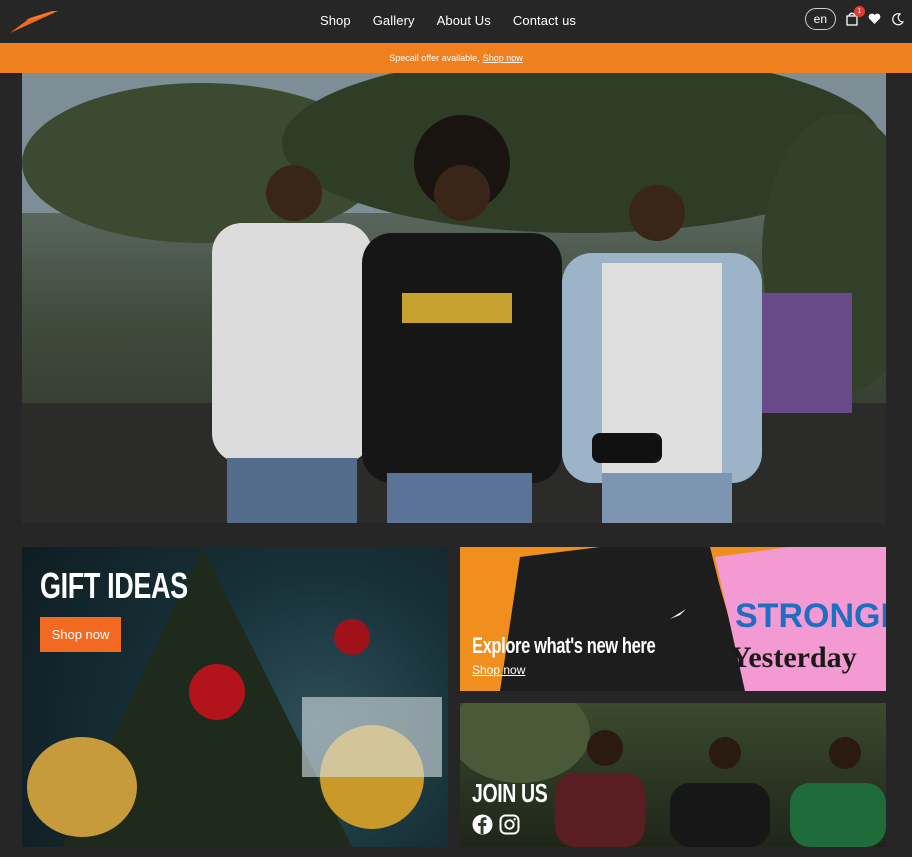 This screenshot has width=912, height=857. I want to click on nav-shop: Shop, so click(335, 20).